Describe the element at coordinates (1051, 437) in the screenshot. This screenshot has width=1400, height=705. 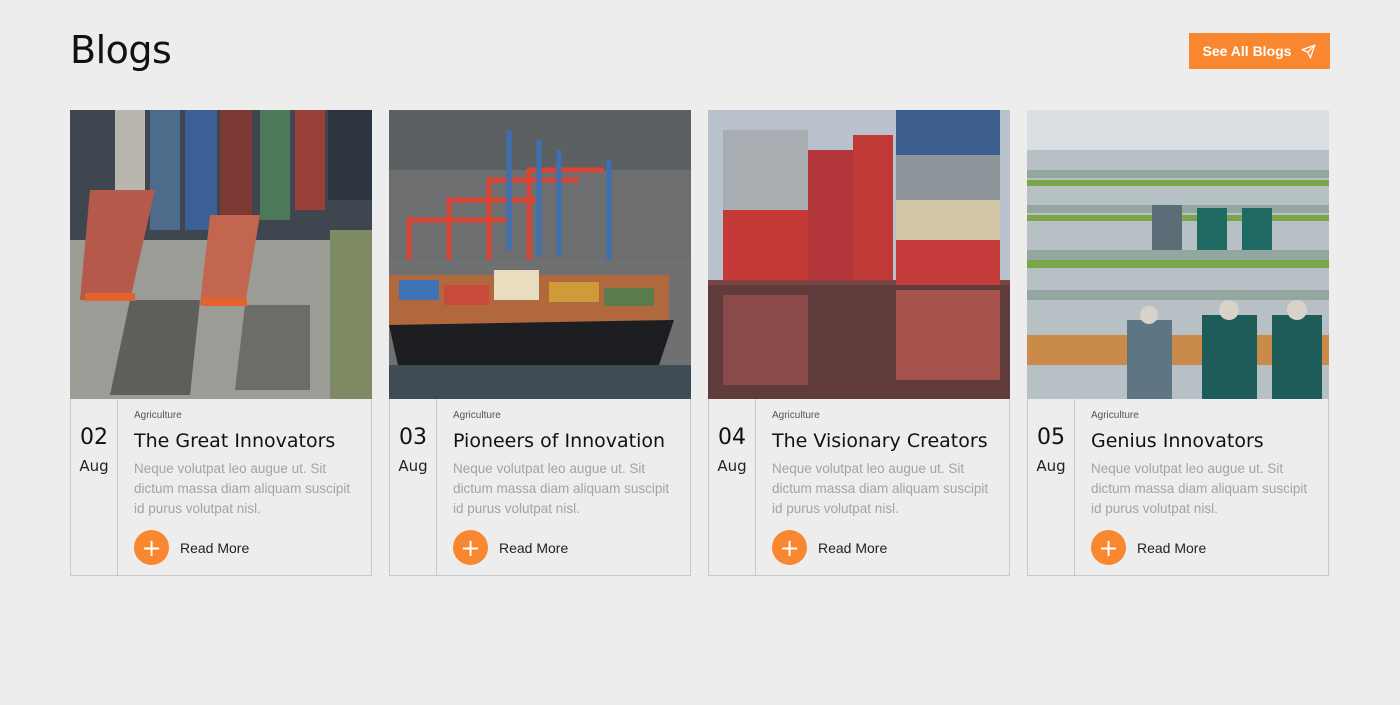
I see `post-date-day: 05` at that location.